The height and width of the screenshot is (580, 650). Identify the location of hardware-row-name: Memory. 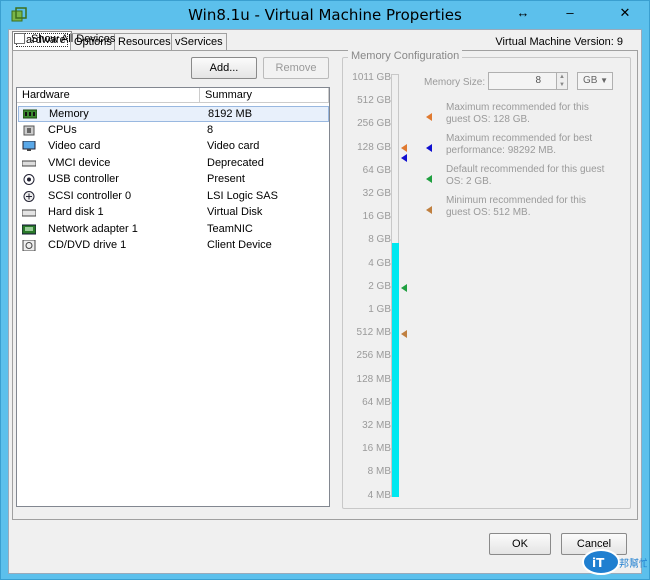
(69, 114).